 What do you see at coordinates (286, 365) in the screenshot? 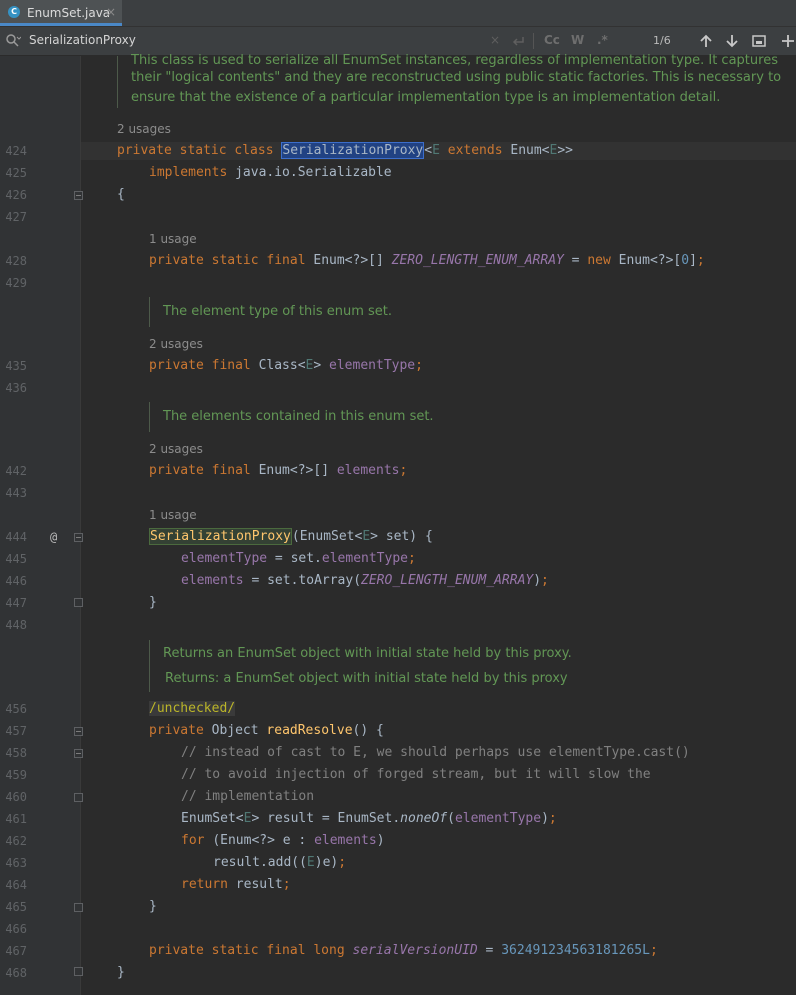
I see `code-line: private final Class<E> elementType;` at bounding box center [286, 365].